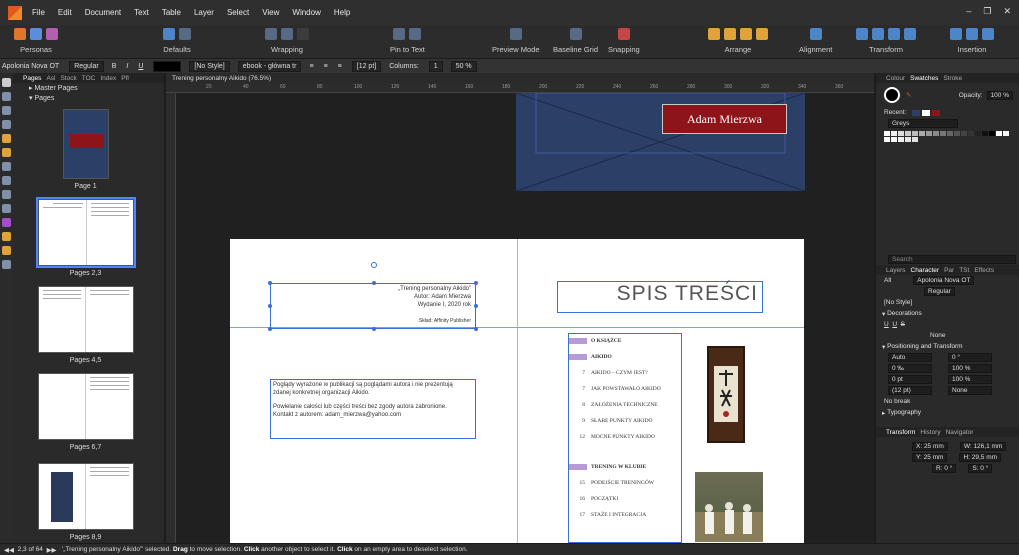  Describe the element at coordinates (724, 119) in the screenshot. I see `cover-author-name: Adam Mierzwa` at that location.